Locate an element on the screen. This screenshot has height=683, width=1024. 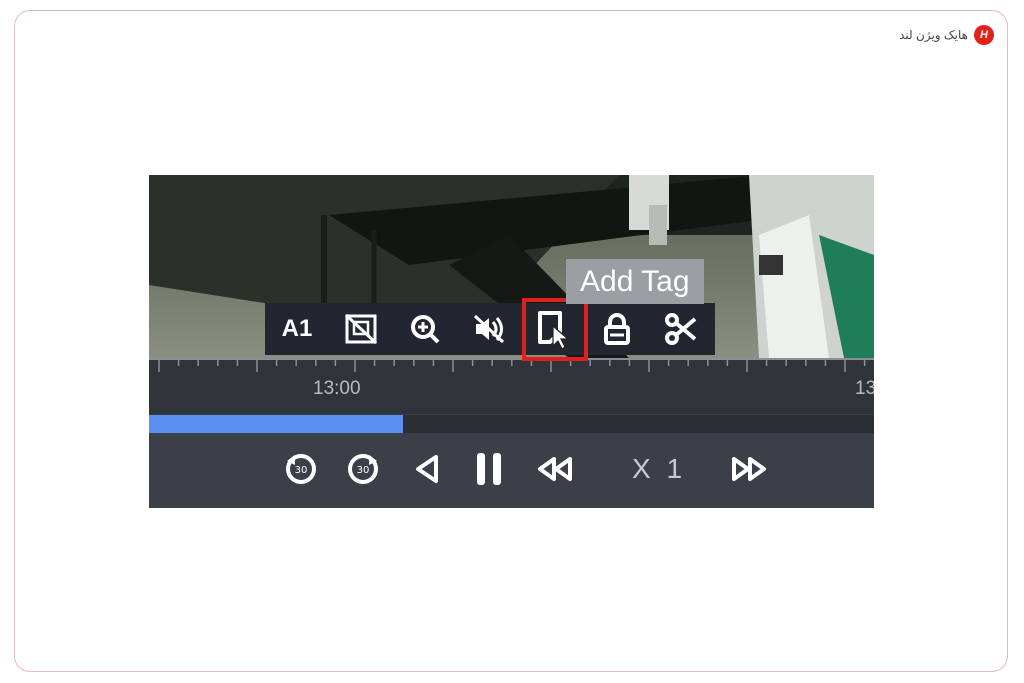
channel-button: A1 is located at coordinates (297, 329).